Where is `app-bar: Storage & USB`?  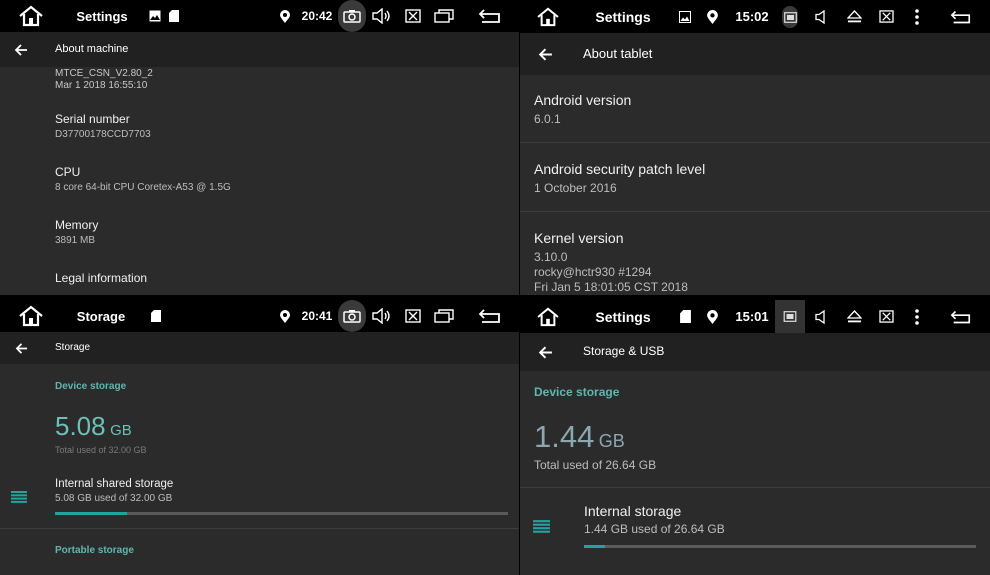 app-bar: Storage & USB is located at coordinates (755, 352).